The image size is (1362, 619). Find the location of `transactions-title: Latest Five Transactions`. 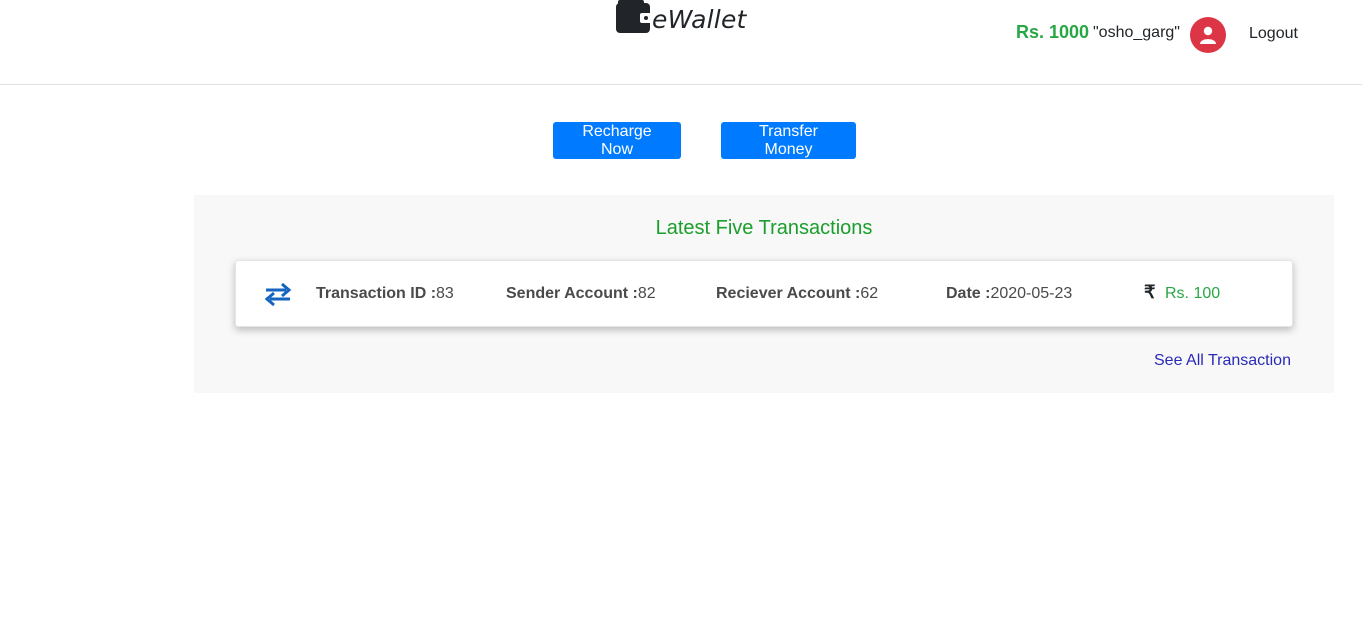

transactions-title: Latest Five Transactions is located at coordinates (764, 228).